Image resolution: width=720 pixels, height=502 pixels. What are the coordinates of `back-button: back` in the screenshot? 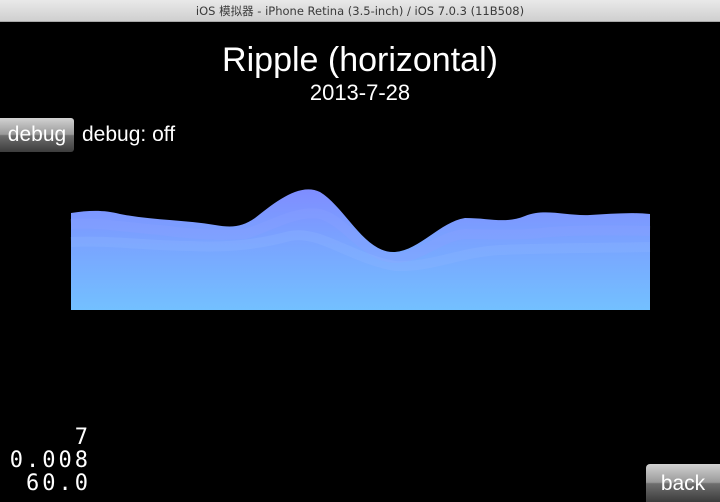 It's located at (683, 483).